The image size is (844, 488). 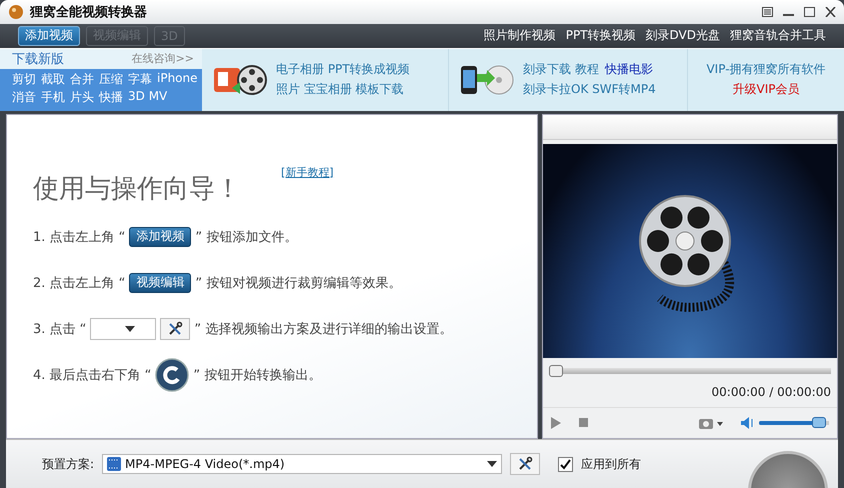 What do you see at coordinates (323, 329) in the screenshot?
I see `step-text: ” 选择视频输出方案及进行详细的输出设置。` at bounding box center [323, 329].